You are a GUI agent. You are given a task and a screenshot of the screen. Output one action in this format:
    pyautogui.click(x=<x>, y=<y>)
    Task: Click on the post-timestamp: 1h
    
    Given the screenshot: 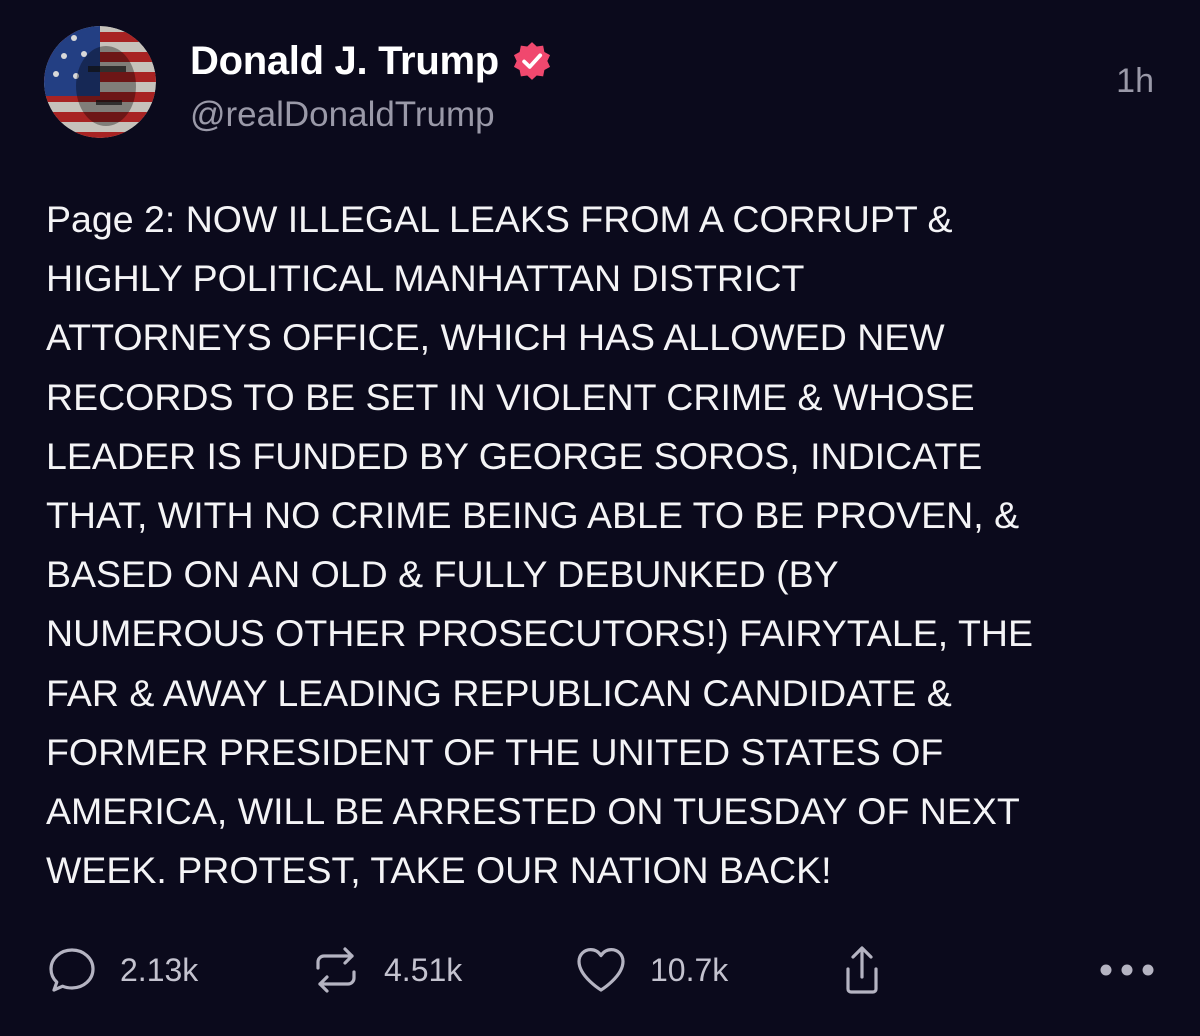 What is the action you would take?
    pyautogui.click(x=1135, y=81)
    